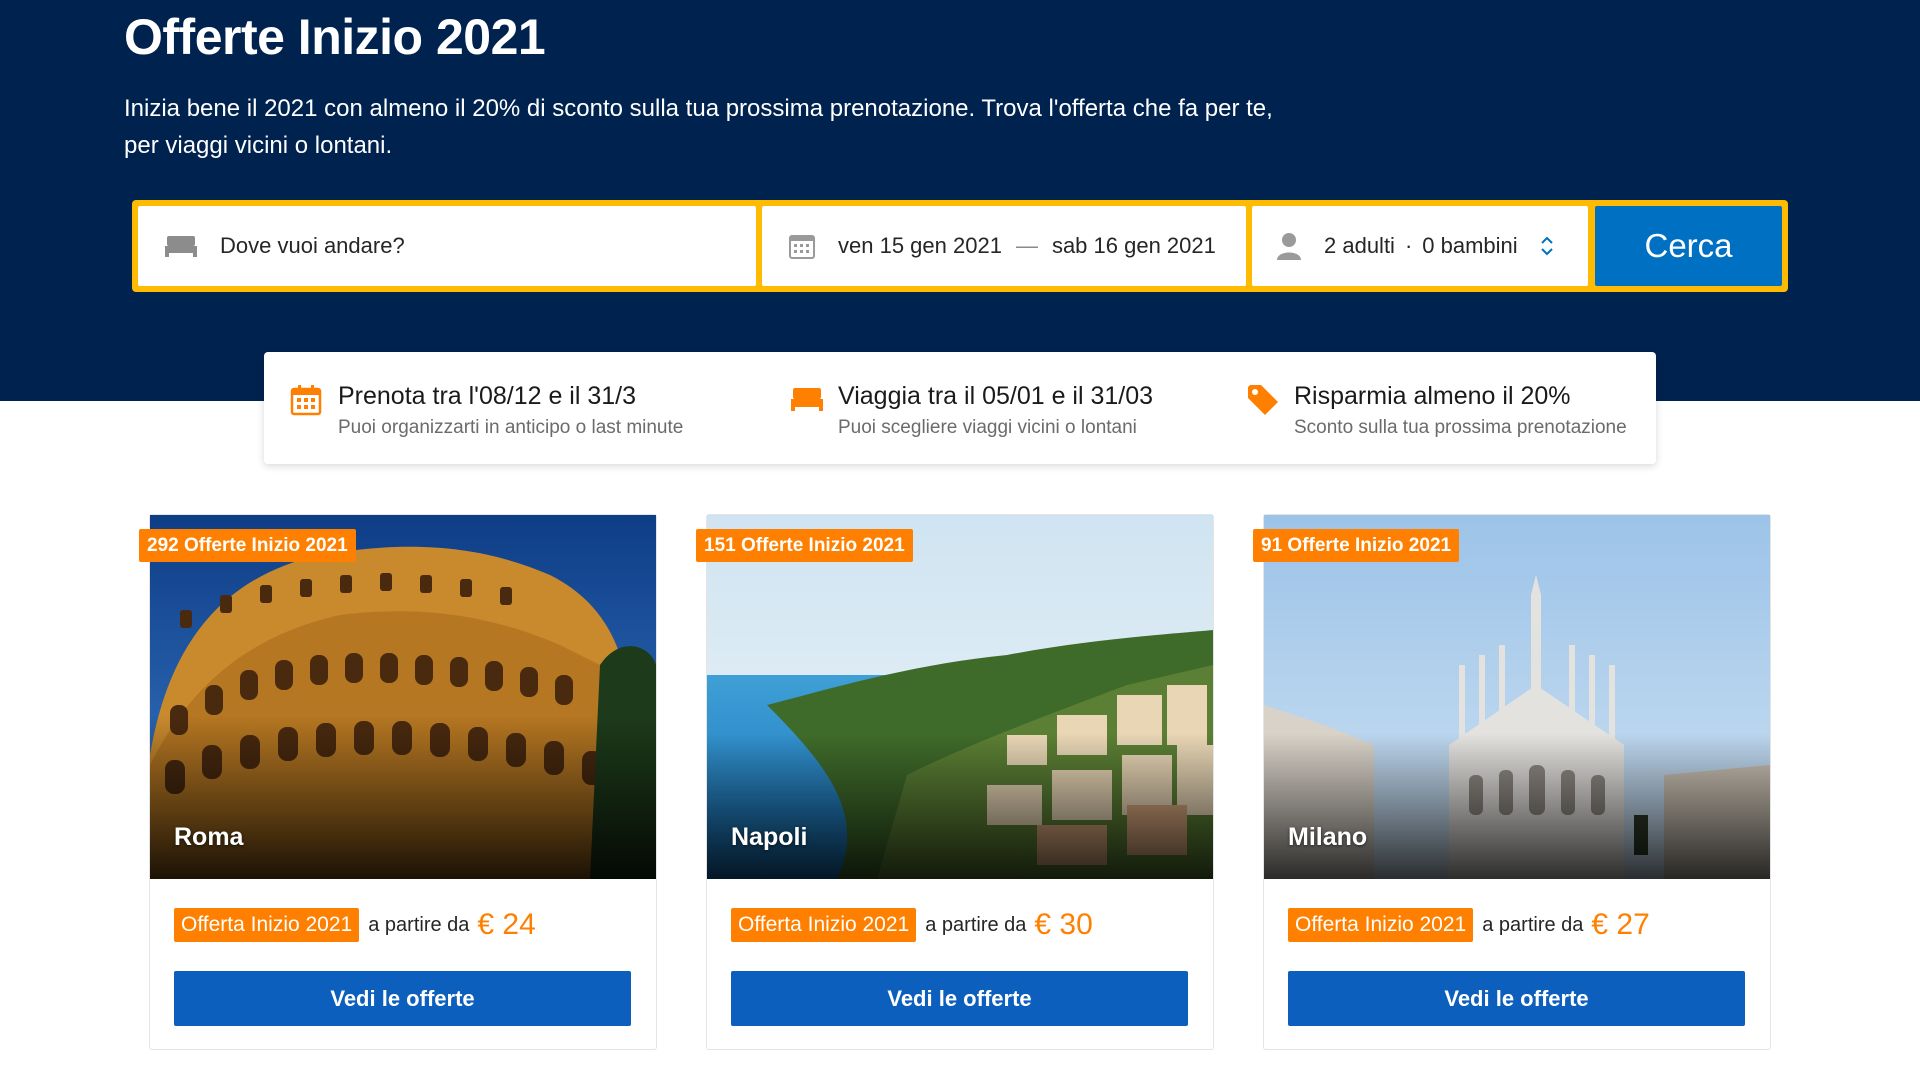  I want to click on feature-title: Risparmia almeno il 20%, so click(1432, 396).